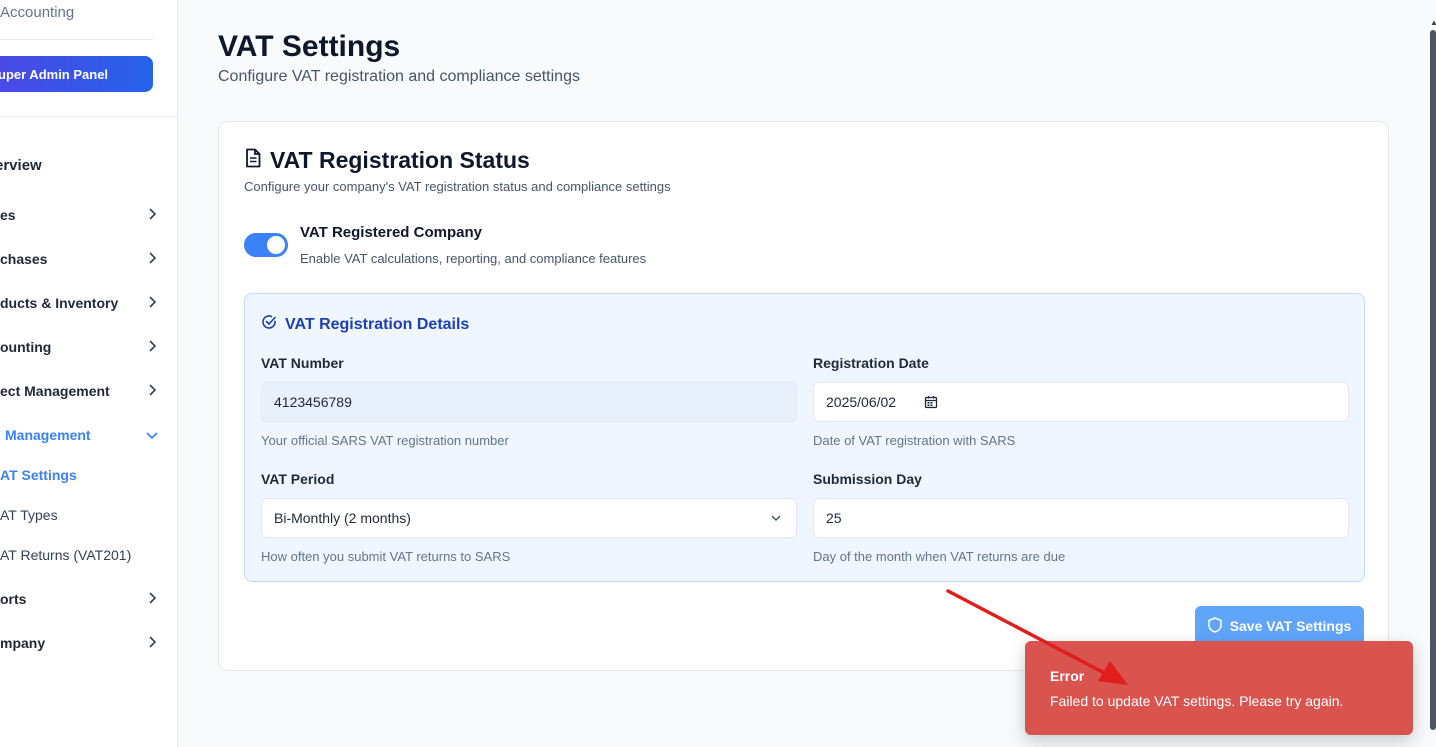  Describe the element at coordinates (269, 324) in the screenshot. I see `check-circle-icon` at that location.